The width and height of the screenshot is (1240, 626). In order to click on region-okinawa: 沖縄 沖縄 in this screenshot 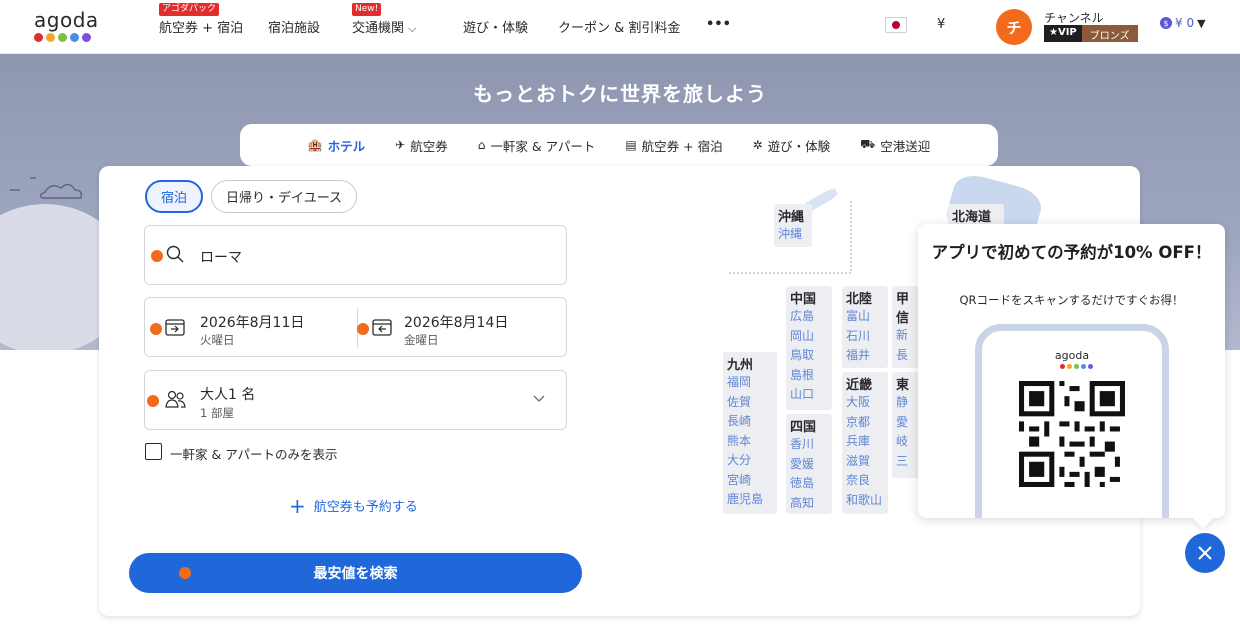, I will do `click(793, 225)`.